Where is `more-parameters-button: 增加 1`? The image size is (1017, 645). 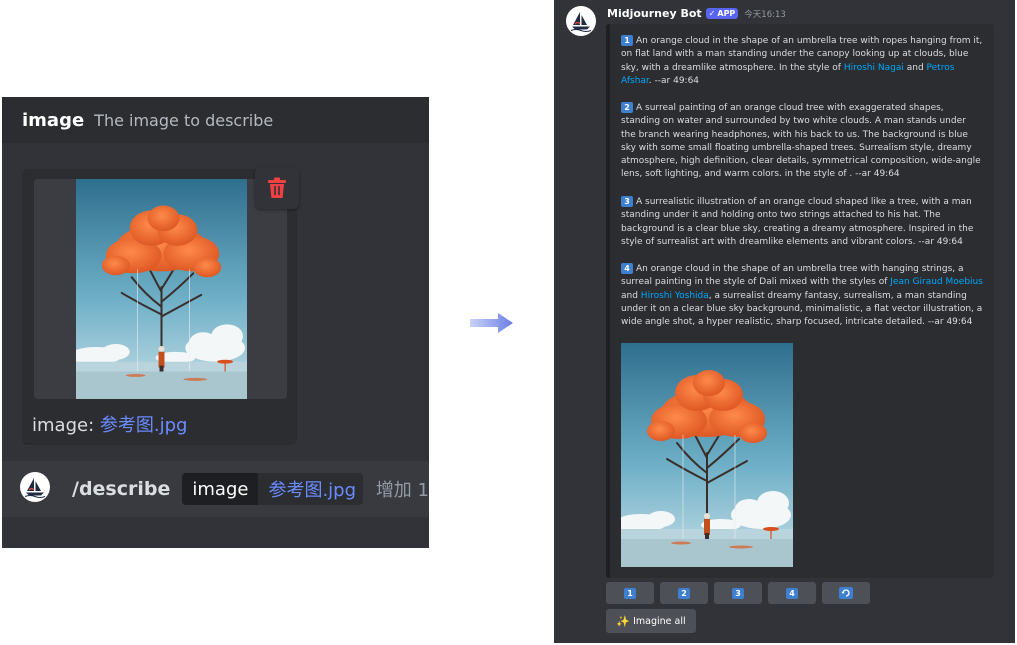
more-parameters-button: 增加 1 is located at coordinates (402, 489).